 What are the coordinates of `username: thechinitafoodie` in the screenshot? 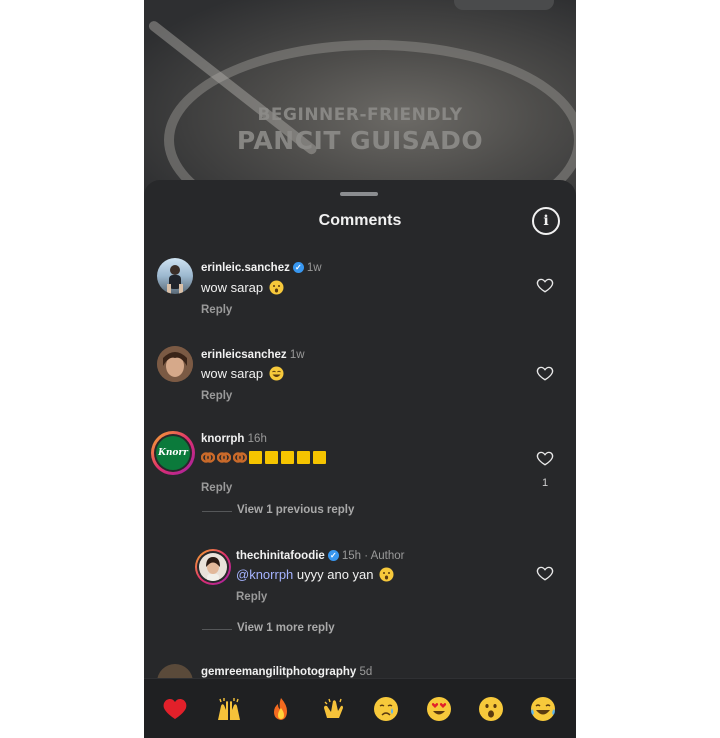 It's located at (280, 556).